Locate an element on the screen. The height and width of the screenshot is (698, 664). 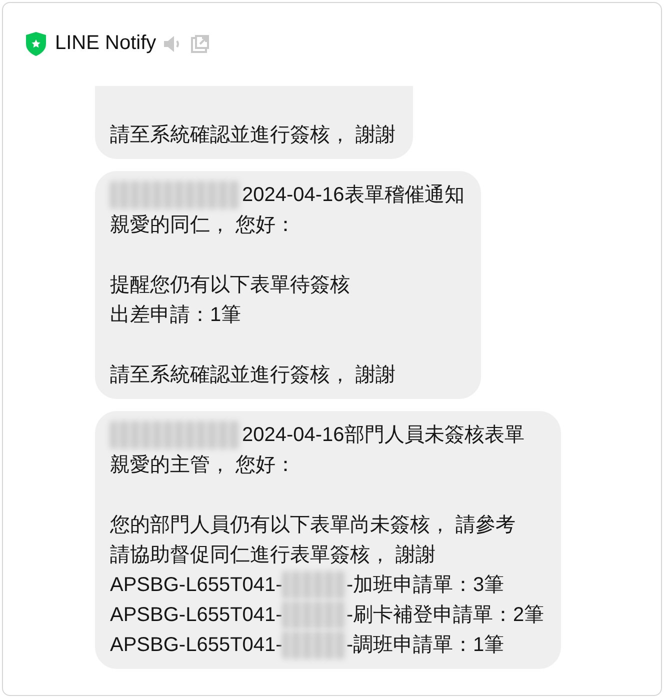
message-text: 請協助督促同仁進行表單簽核， 謝謝 is located at coordinates (273, 555).